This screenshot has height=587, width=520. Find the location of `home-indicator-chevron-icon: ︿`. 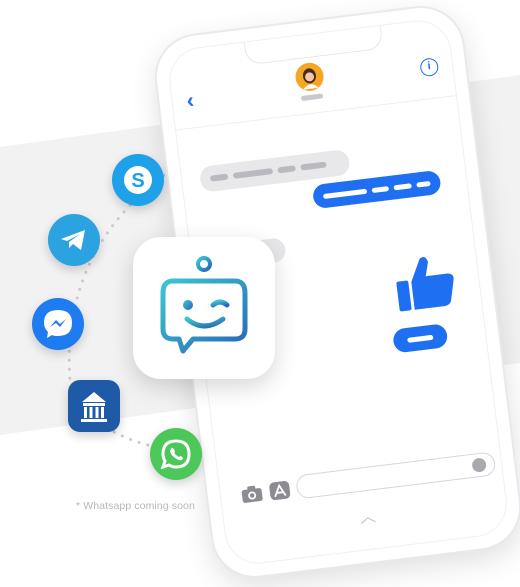

home-indicator-chevron-icon: ︿ is located at coordinates (367, 517).